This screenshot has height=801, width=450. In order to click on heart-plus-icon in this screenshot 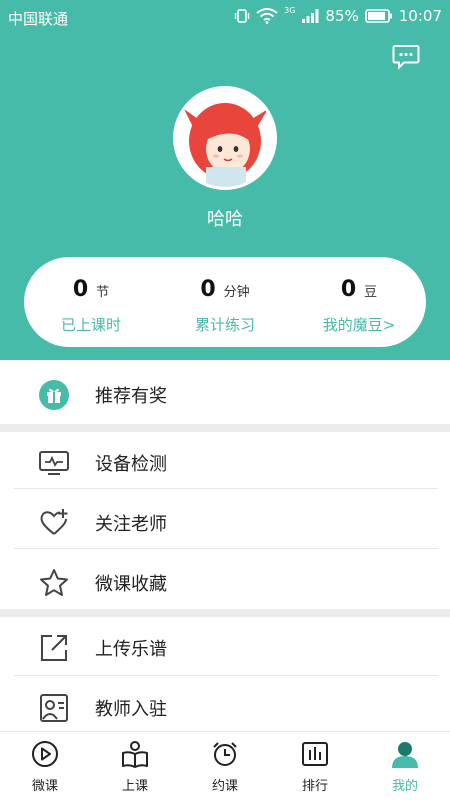, I will do `click(54, 522)`.